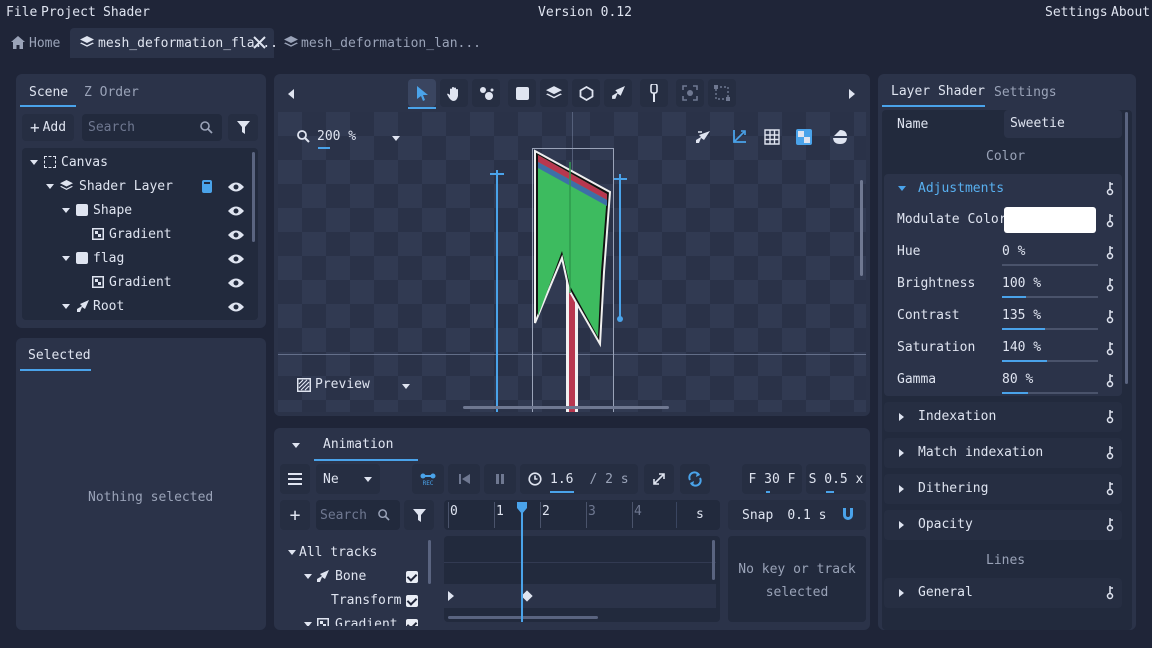 The width and height of the screenshot is (1152, 648). What do you see at coordinates (355, 577) in the screenshot?
I see `track-bone: Bone` at bounding box center [355, 577].